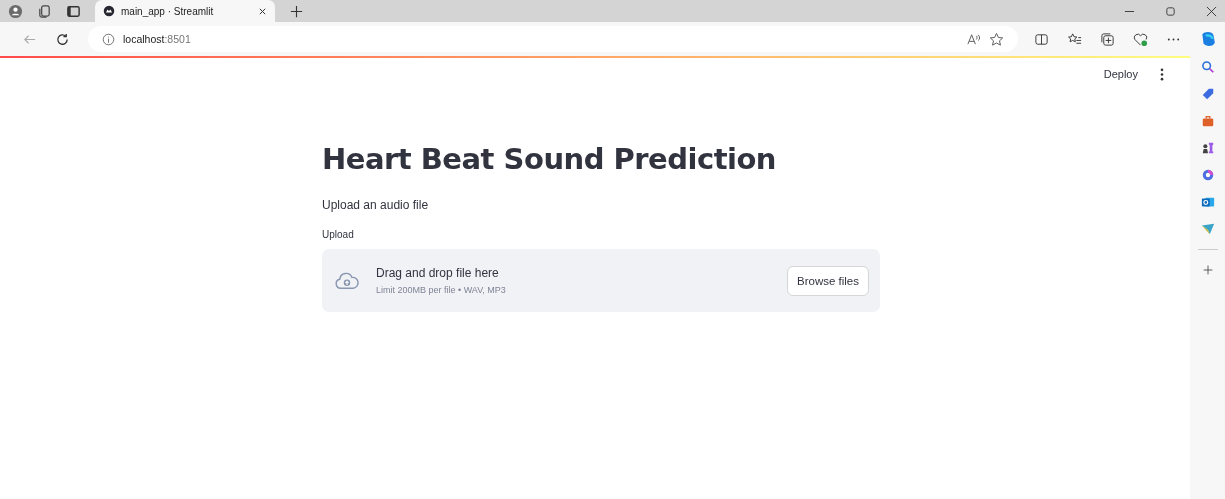 This screenshot has height=499, width=1225. I want to click on briefcase-icon, so click(1207, 121).